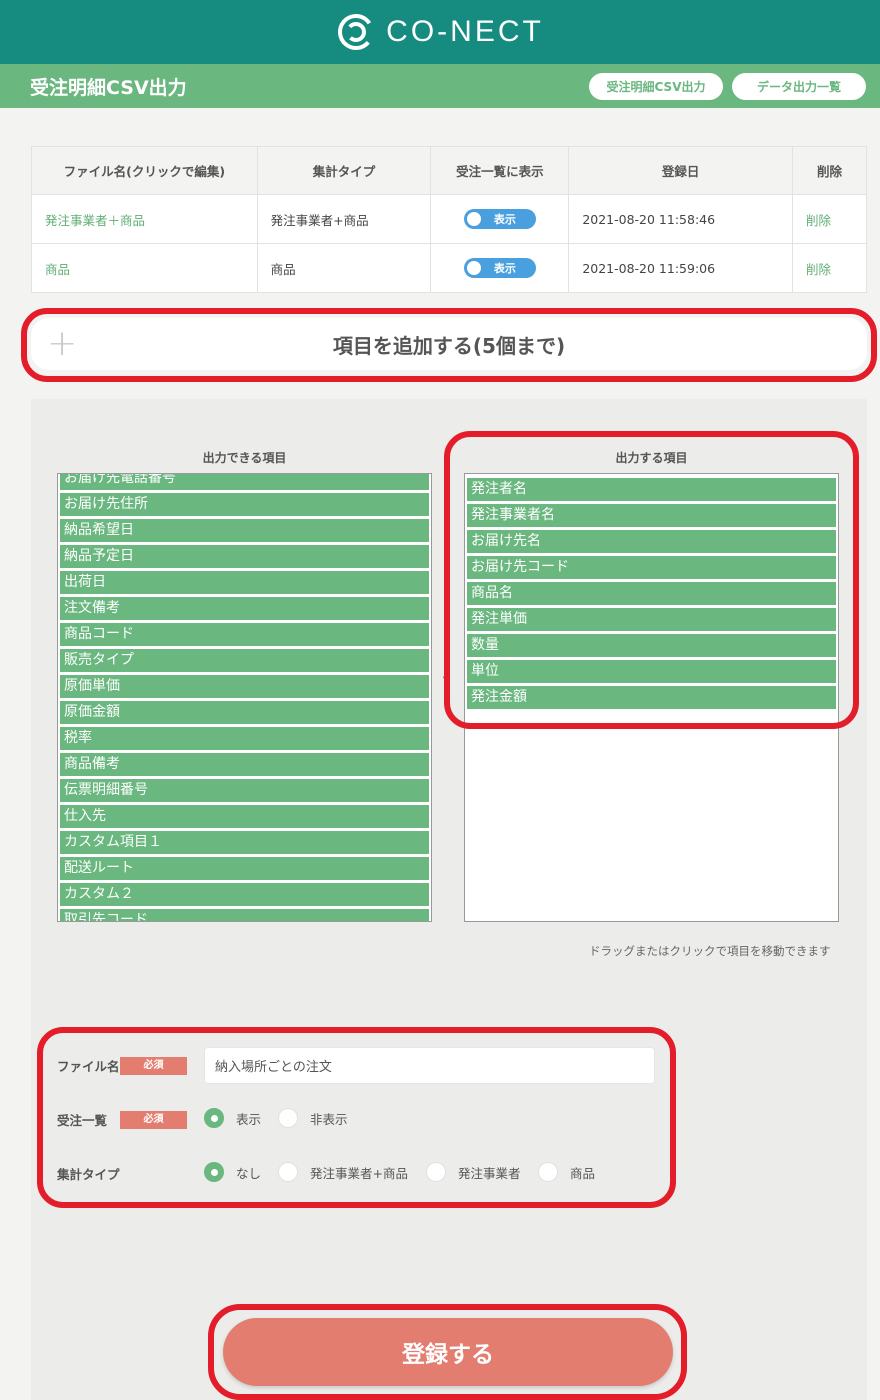 The height and width of the screenshot is (1400, 880). I want to click on list-item: 伝票明細番号, so click(244, 790).